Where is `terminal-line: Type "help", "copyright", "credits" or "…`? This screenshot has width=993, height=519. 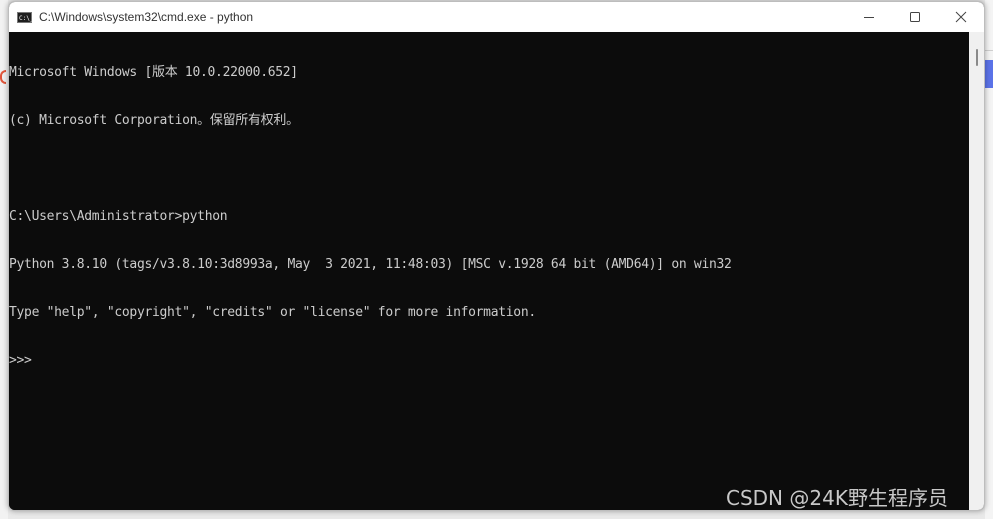
terminal-line: Type "help", "copyright", "credits" or "… is located at coordinates (272, 312).